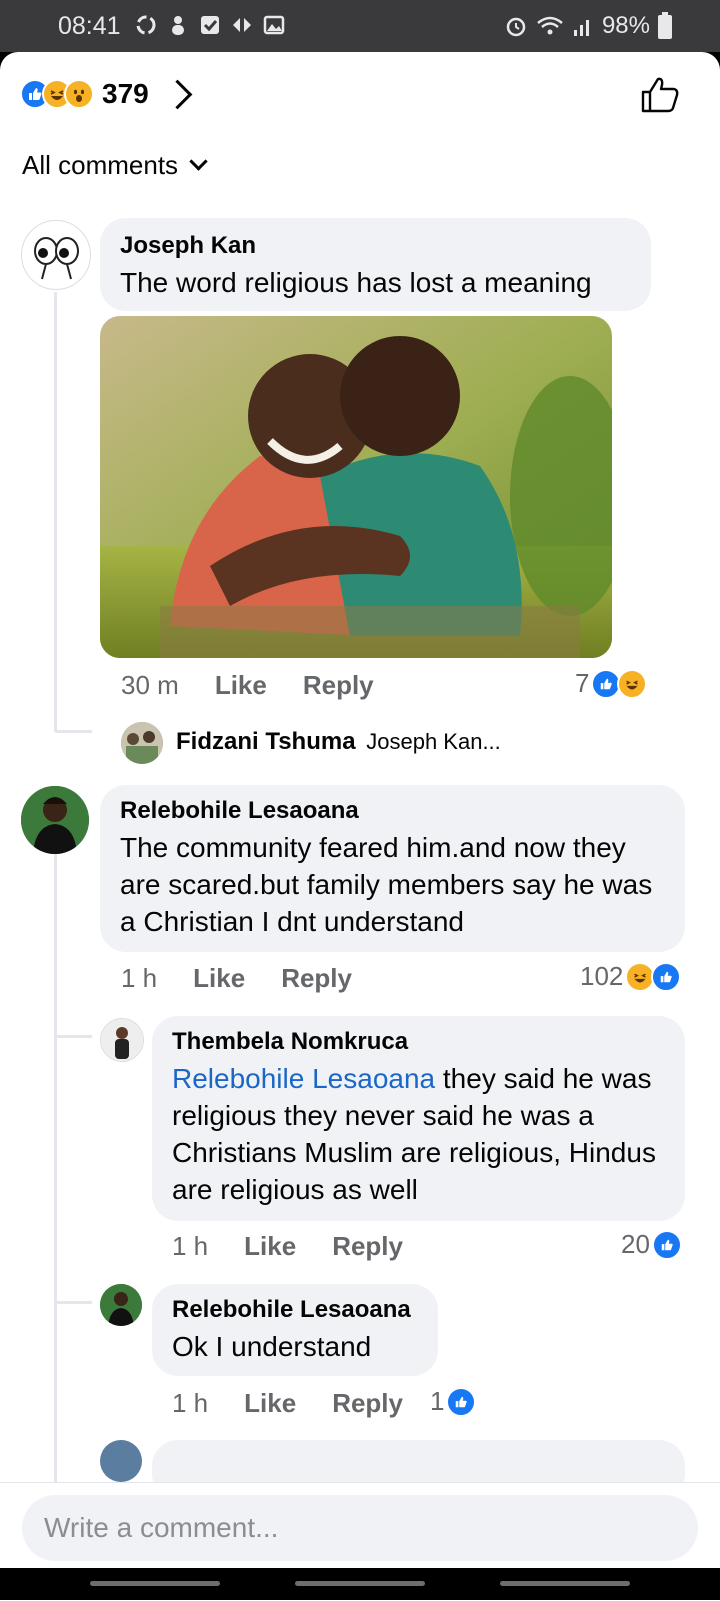  Describe the element at coordinates (437, 1401) in the screenshot. I see `reaction-count: 1` at that location.